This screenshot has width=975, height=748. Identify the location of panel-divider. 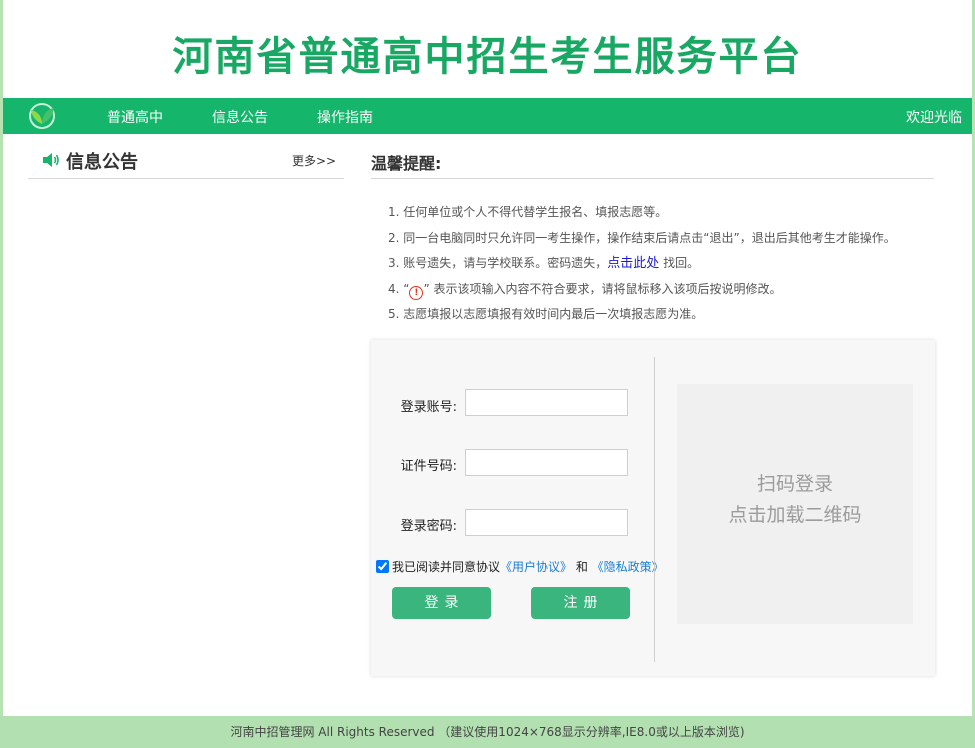
(654, 509).